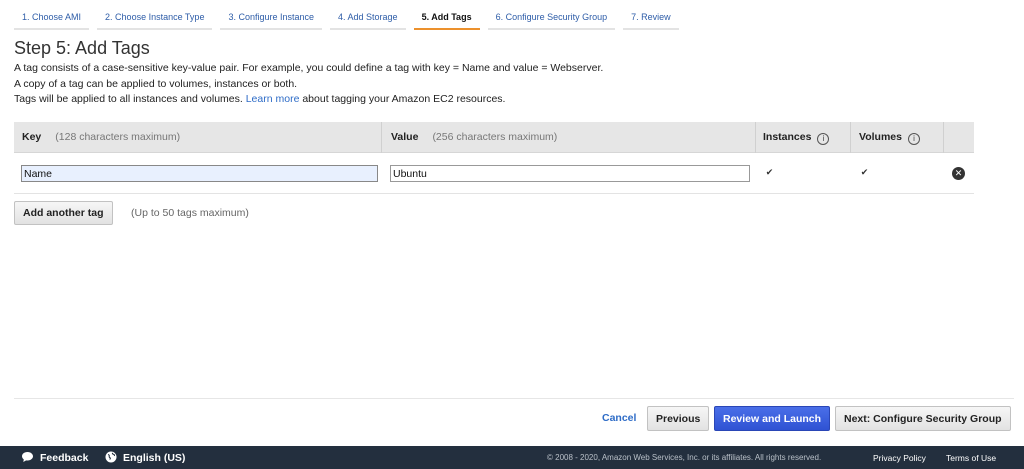  Describe the element at coordinates (63, 213) in the screenshot. I see `add-another-tag-button: Add another tag` at that location.